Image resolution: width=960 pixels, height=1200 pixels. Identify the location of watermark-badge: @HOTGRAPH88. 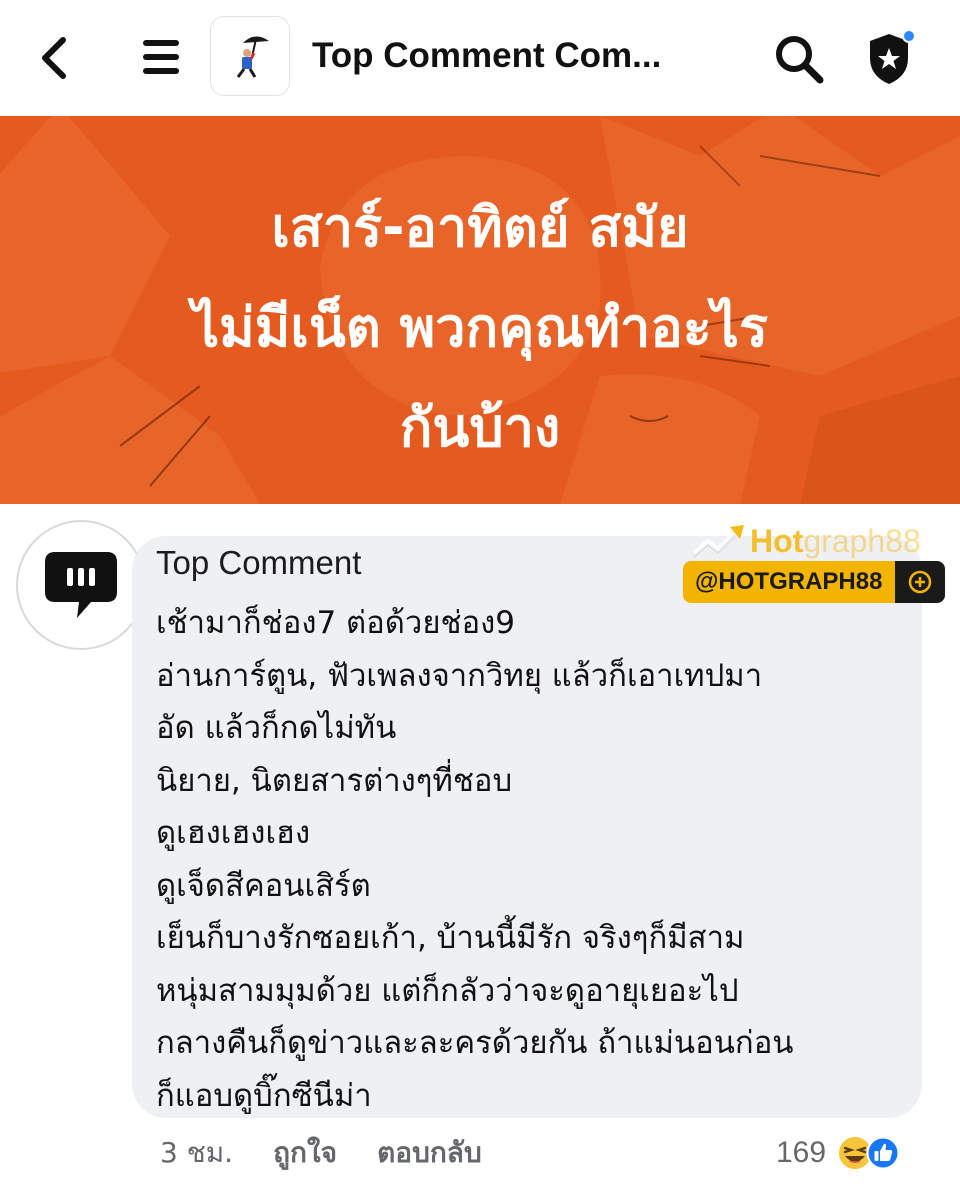
(814, 582).